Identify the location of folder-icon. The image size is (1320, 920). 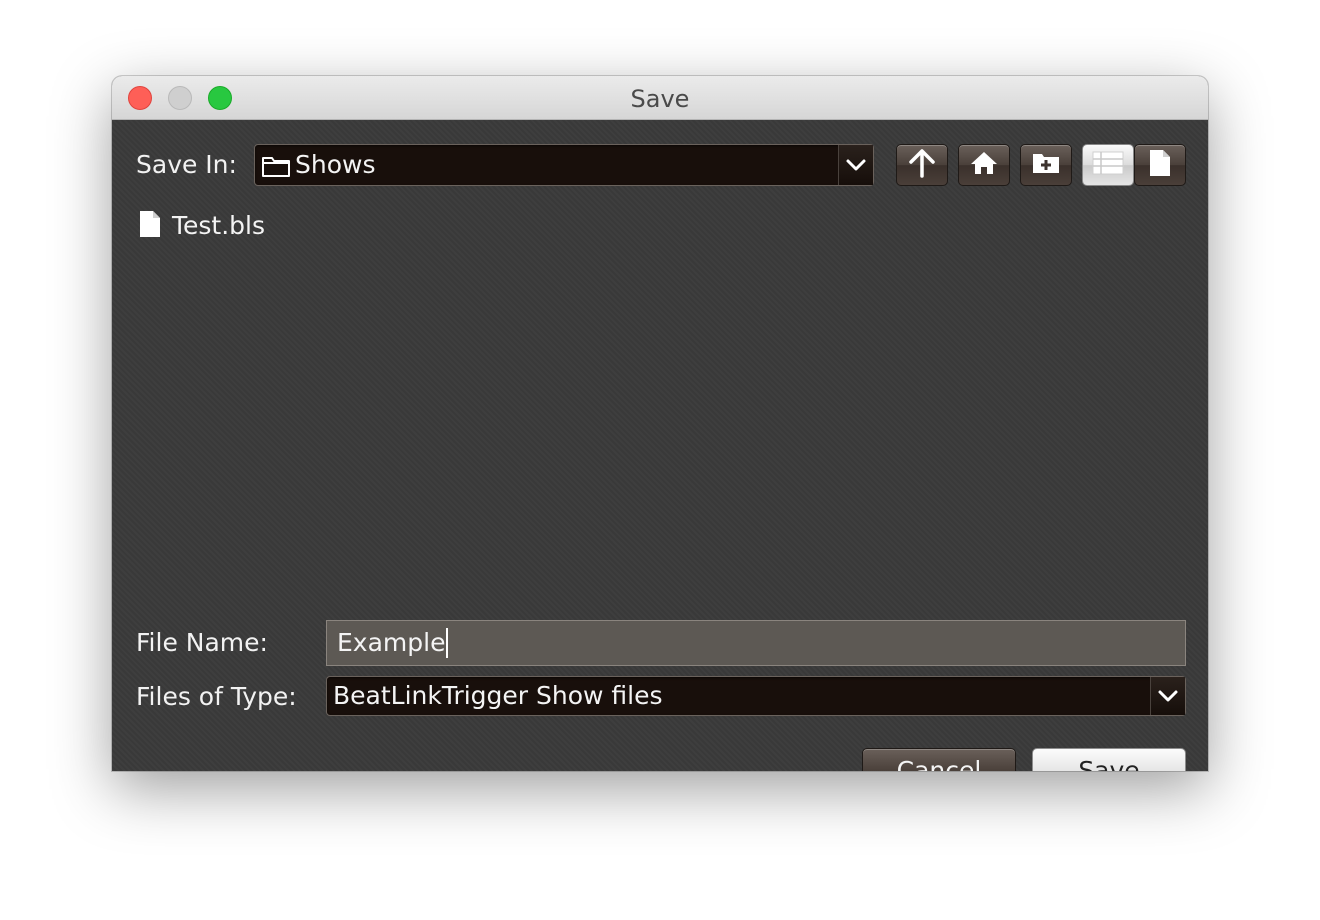
(276, 168).